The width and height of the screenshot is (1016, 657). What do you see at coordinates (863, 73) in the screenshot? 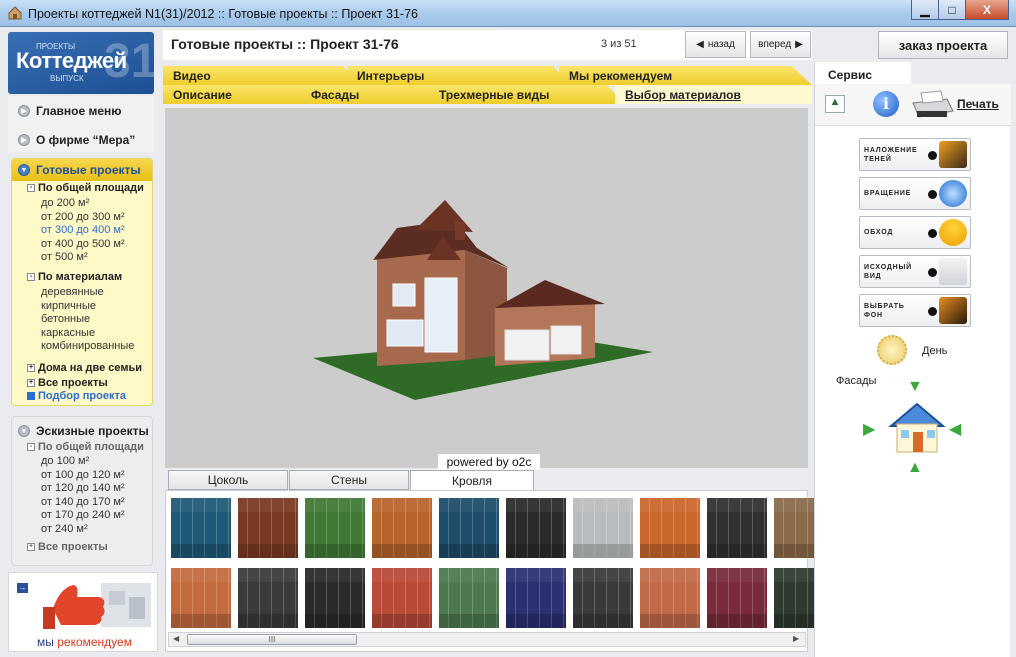
I see `tab-service: Сервис` at bounding box center [863, 73].